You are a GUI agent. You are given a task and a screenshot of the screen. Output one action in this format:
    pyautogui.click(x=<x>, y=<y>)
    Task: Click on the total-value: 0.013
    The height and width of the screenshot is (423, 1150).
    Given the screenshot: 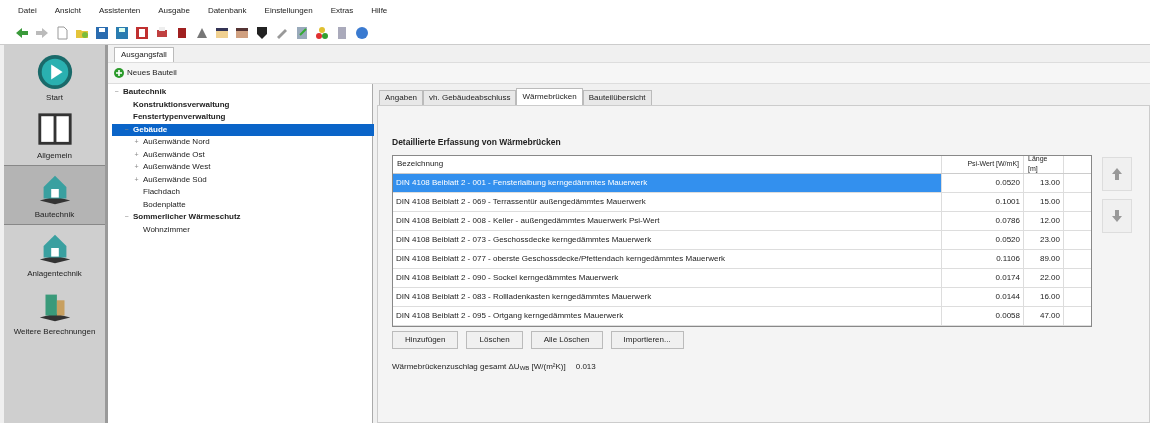 What is the action you would take?
    pyautogui.click(x=585, y=366)
    